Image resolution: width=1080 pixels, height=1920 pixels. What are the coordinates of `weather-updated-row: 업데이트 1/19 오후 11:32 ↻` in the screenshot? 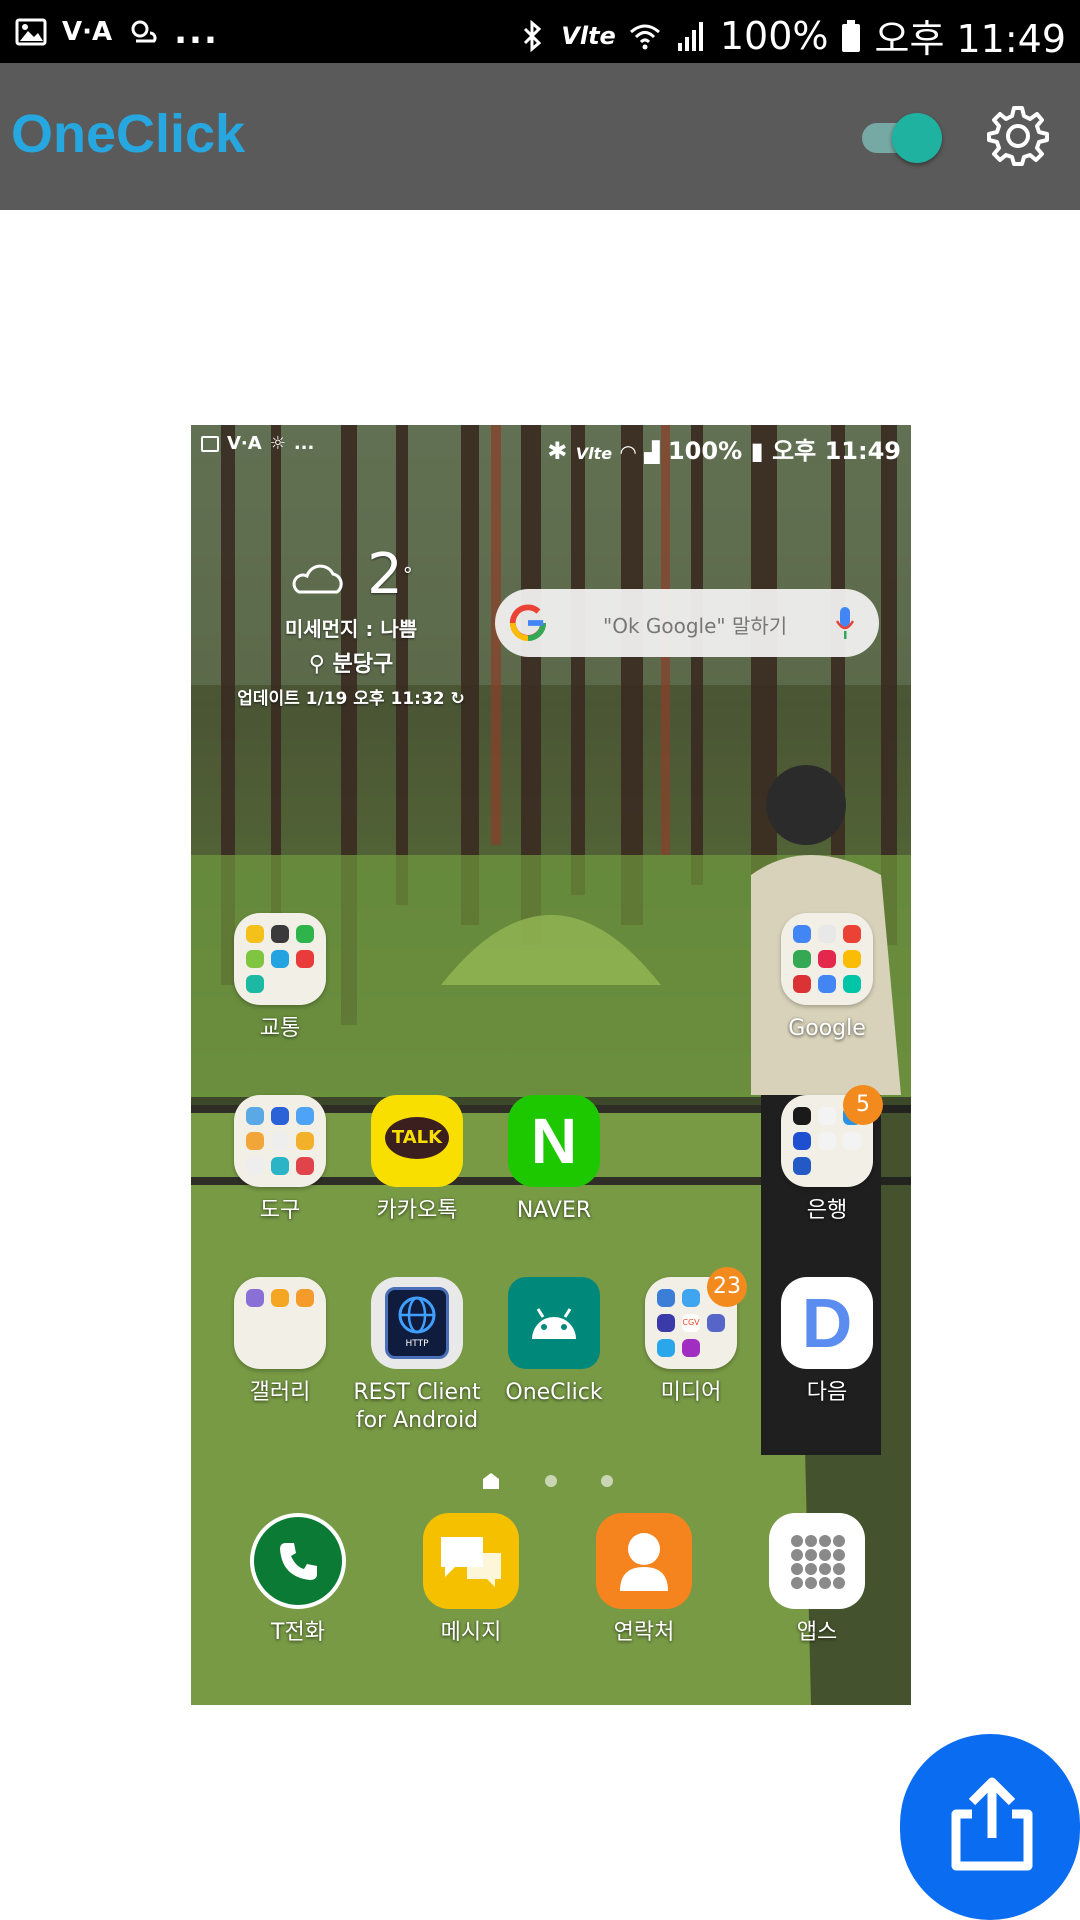 It's located at (351, 696).